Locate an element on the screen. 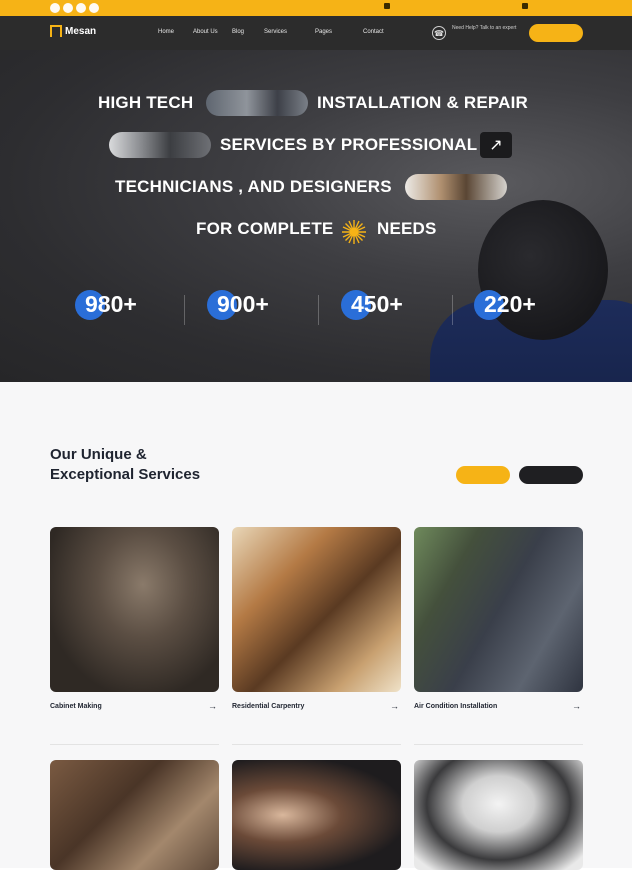 The height and width of the screenshot is (870, 632). header-cta-button is located at coordinates (556, 33).